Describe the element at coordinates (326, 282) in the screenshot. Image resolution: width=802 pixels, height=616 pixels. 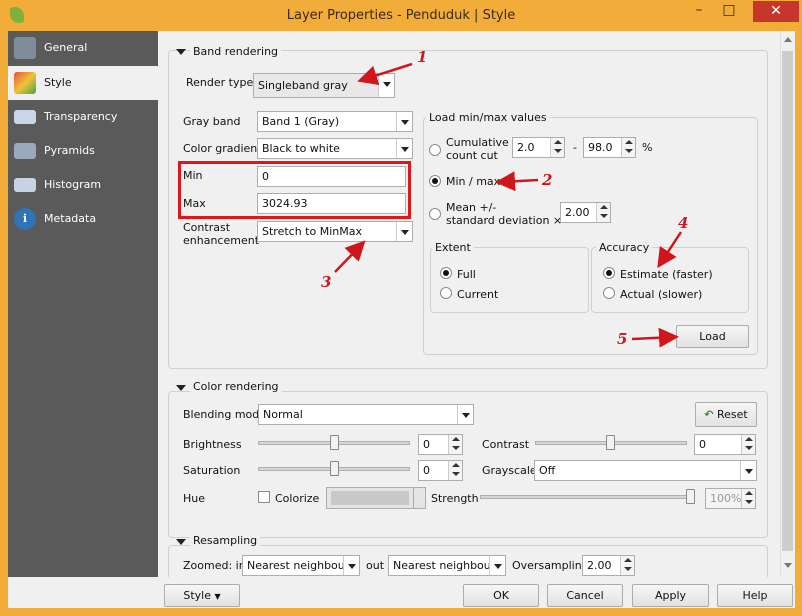
I see `annotation-3: 3` at that location.